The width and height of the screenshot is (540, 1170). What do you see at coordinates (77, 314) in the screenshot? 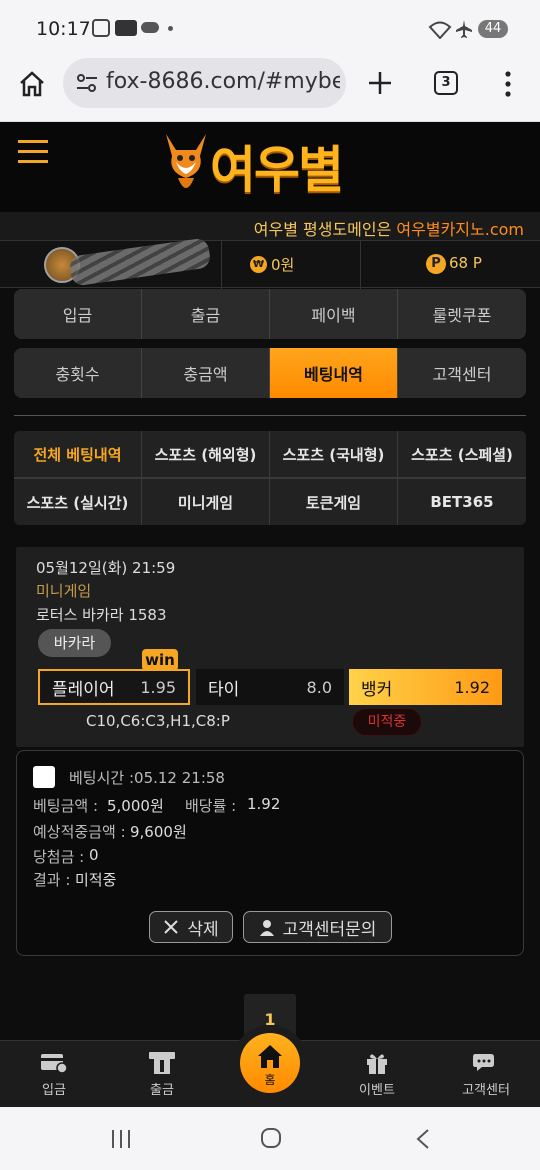
I see `tab-deposit: 입금` at bounding box center [77, 314].